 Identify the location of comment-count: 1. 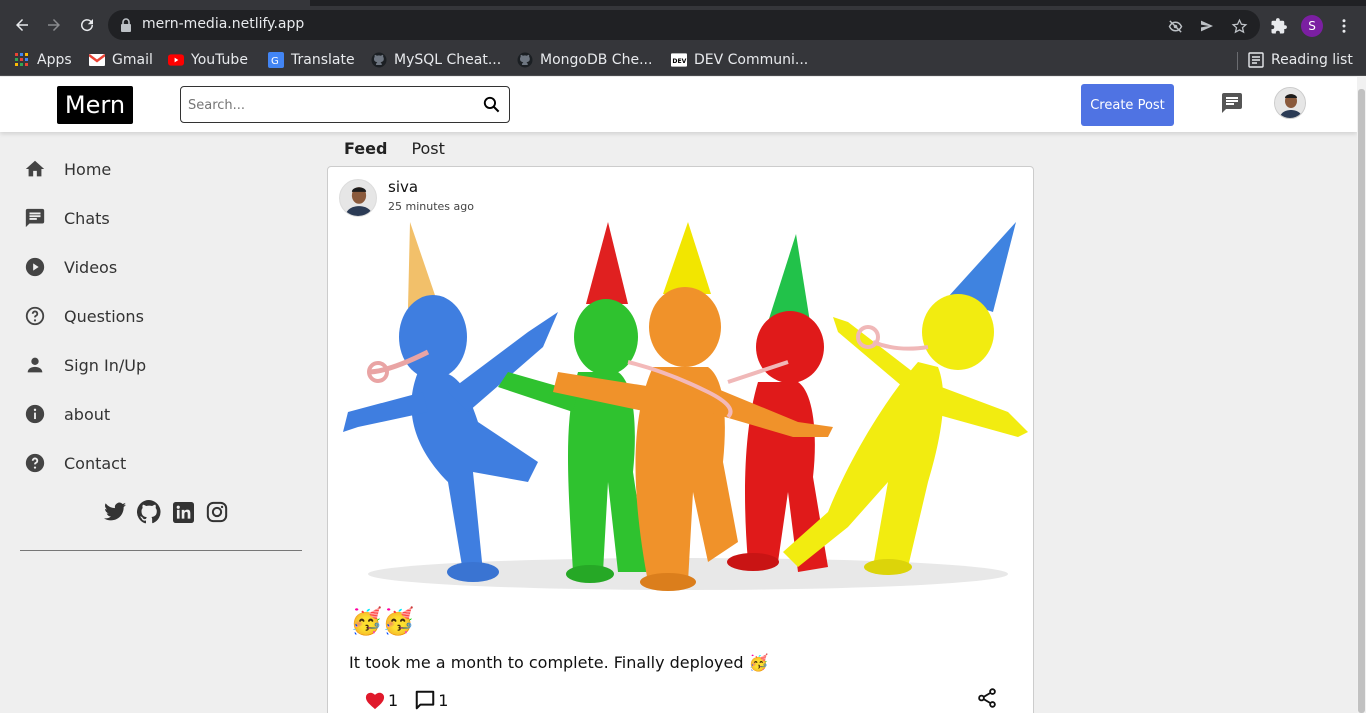
(443, 700).